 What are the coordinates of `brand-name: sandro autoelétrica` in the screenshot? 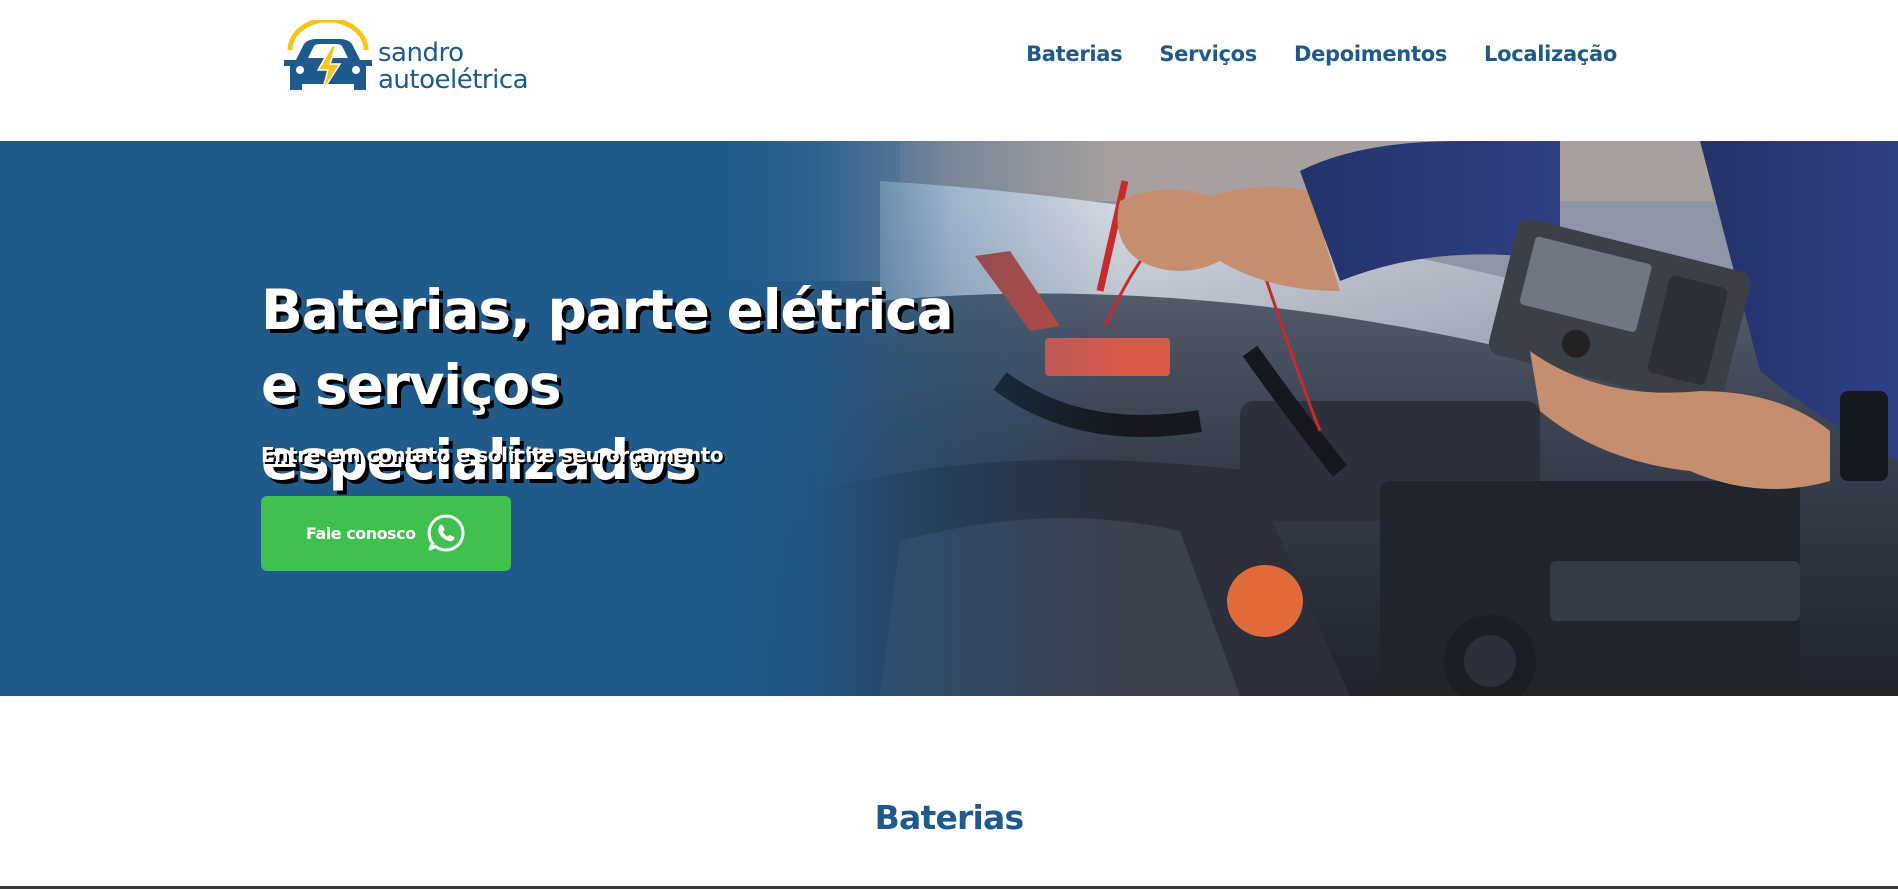 It's located at (453, 66).